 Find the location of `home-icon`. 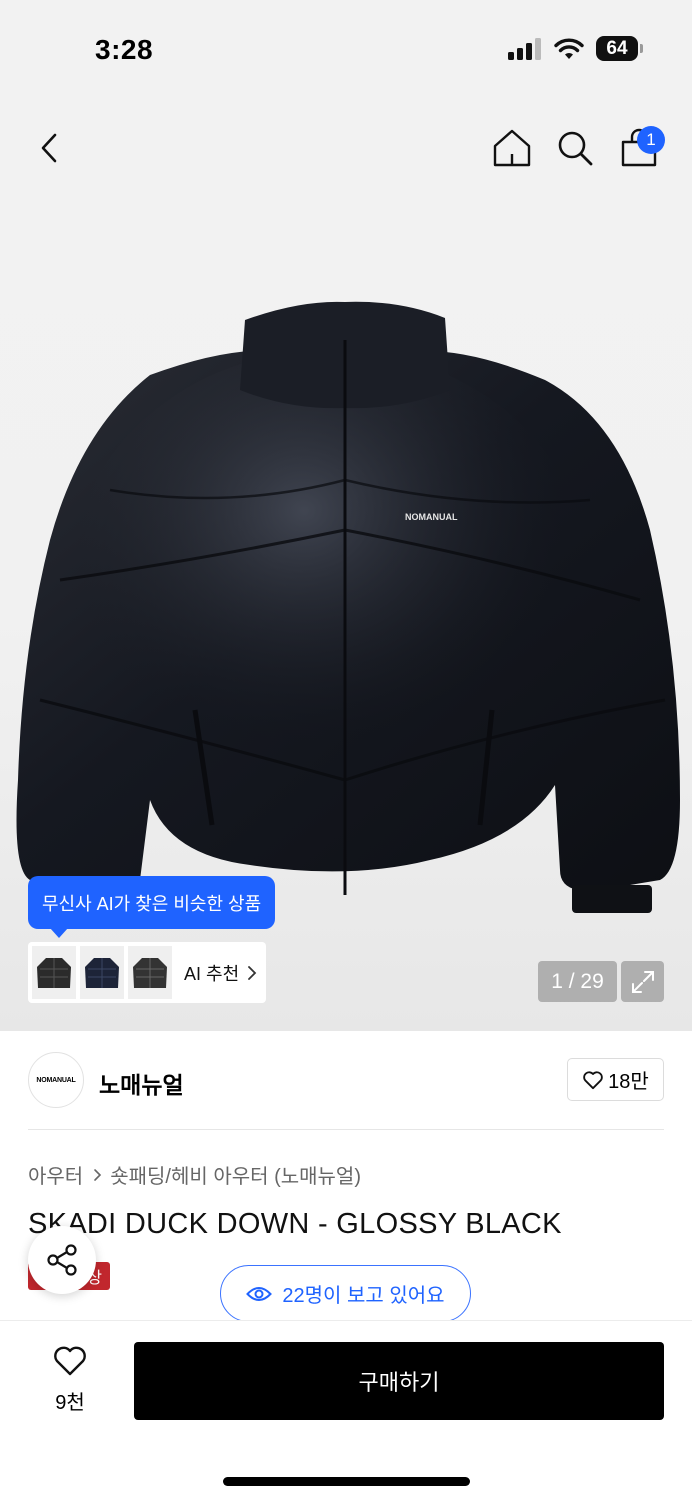

home-icon is located at coordinates (512, 148).